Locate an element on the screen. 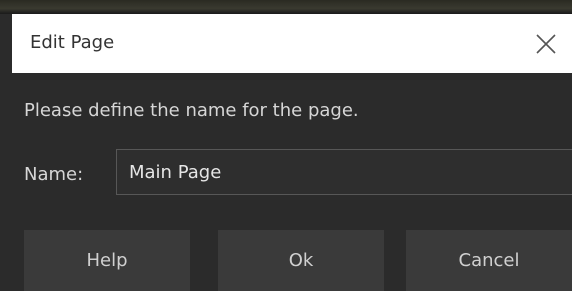  close-button is located at coordinates (546, 44).